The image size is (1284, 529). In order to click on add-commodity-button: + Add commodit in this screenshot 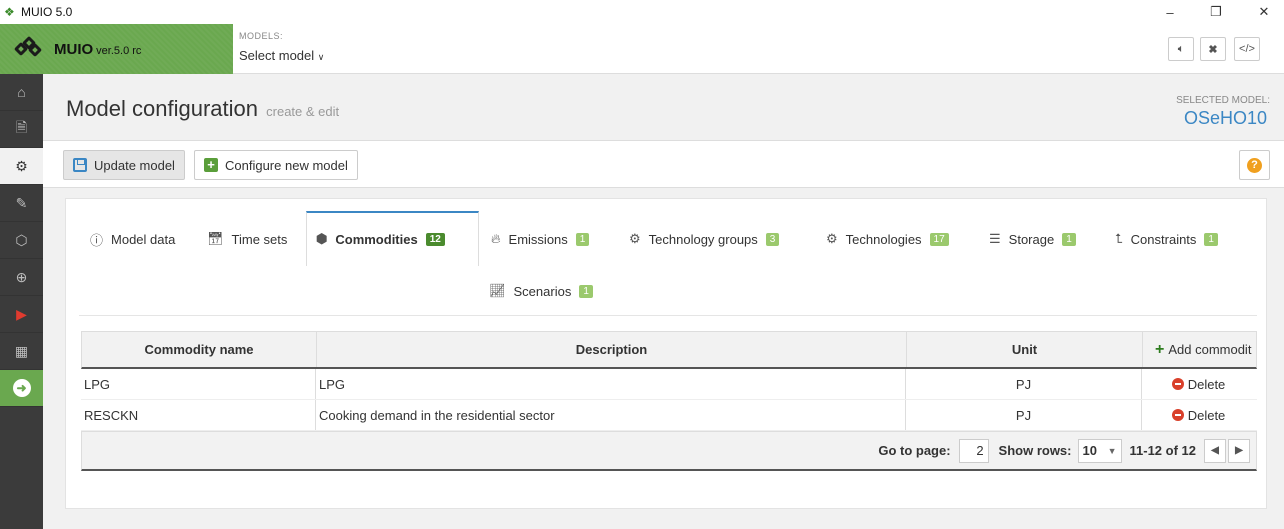, I will do `click(1199, 349)`.